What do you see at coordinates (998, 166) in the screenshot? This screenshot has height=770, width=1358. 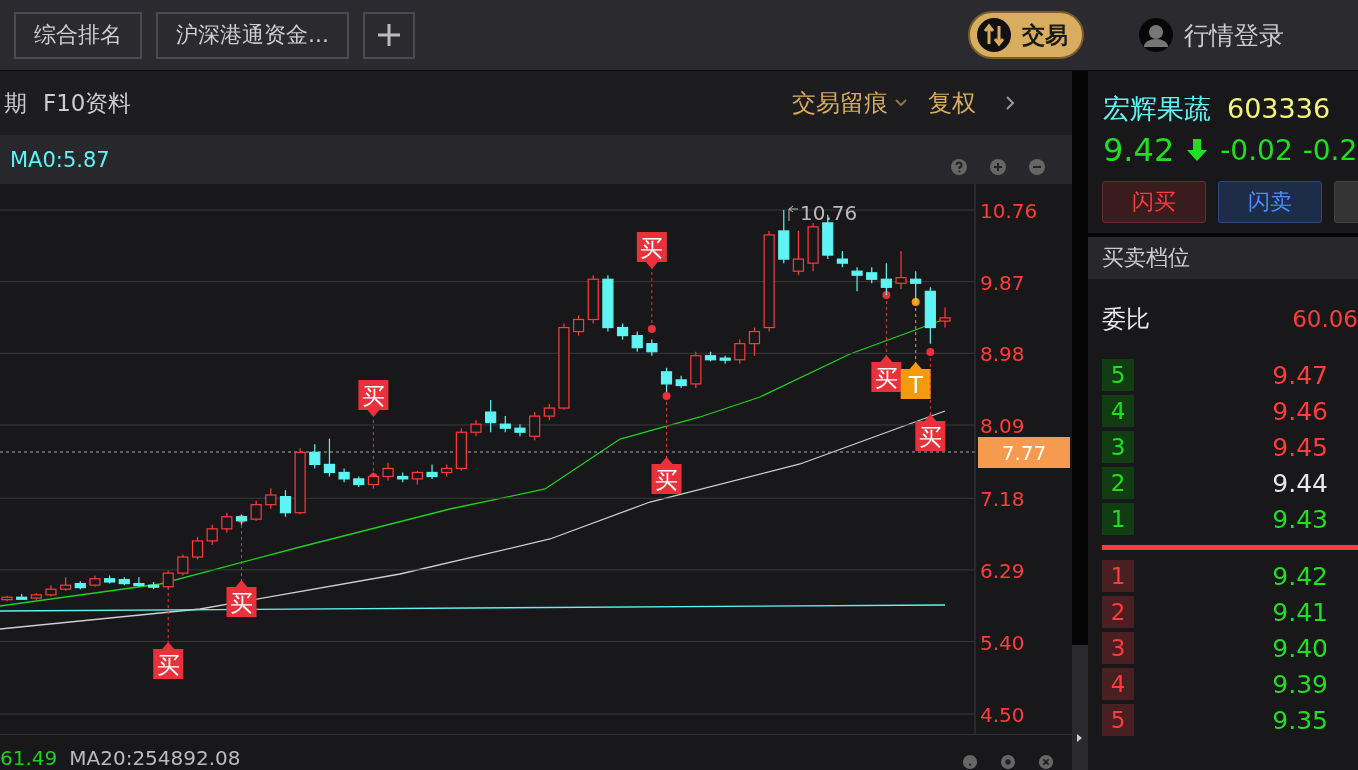 I see `zoom-in-icon` at bounding box center [998, 166].